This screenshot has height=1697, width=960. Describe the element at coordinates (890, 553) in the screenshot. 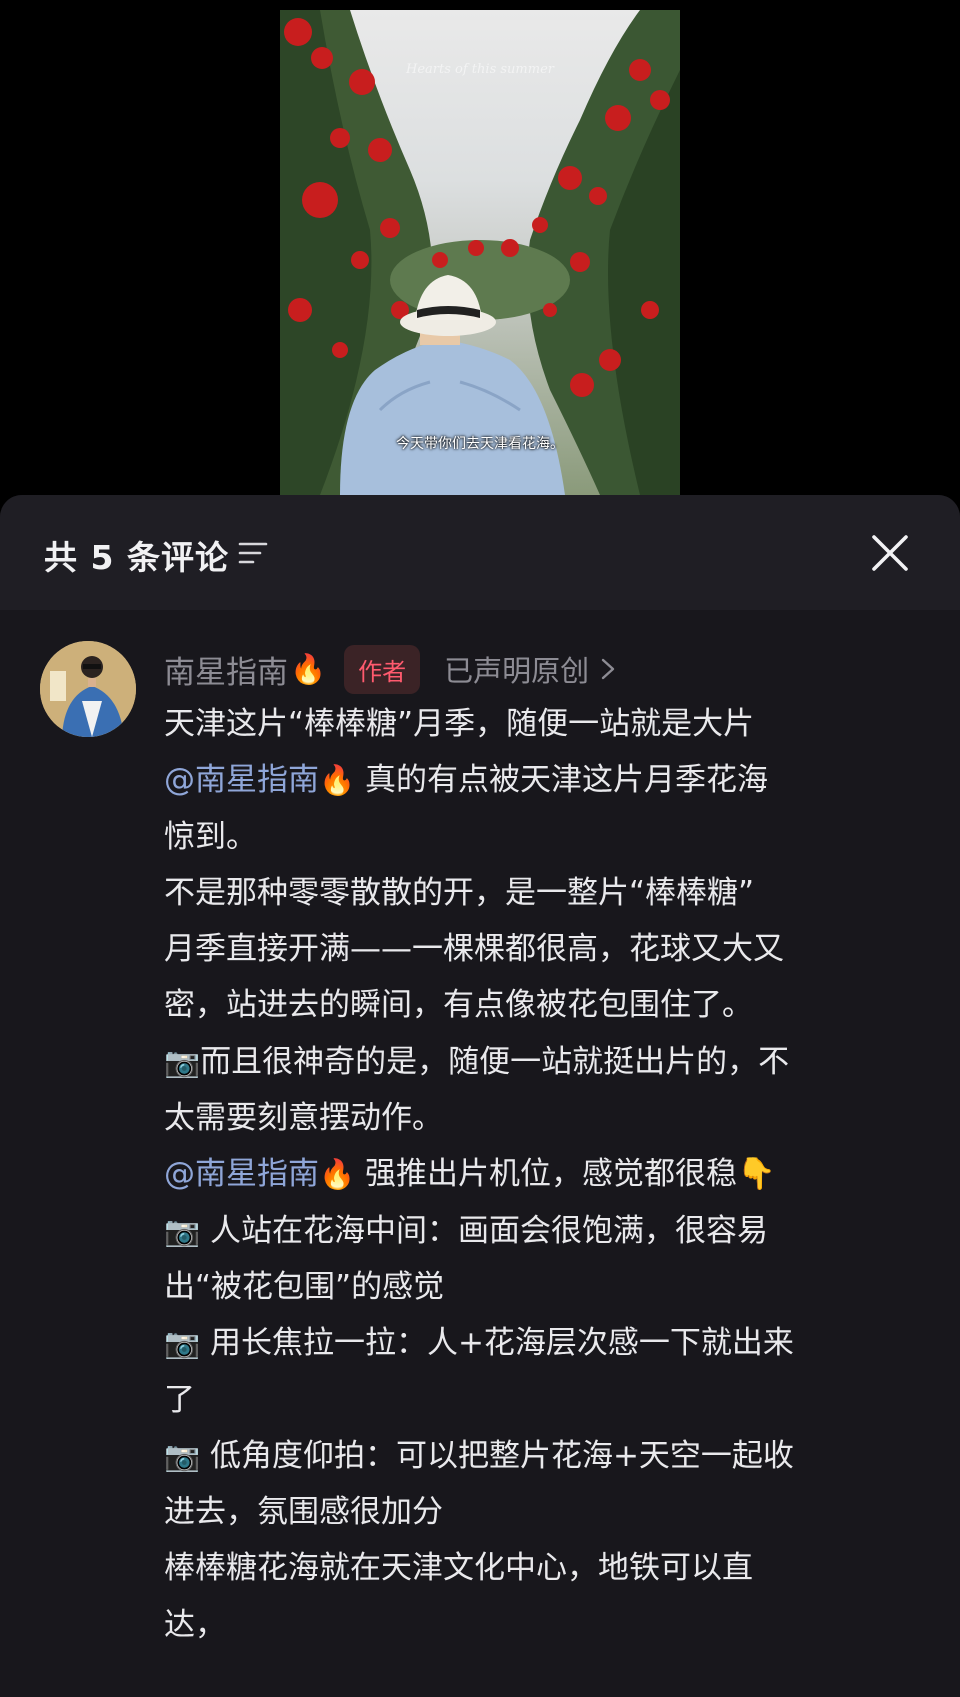

I see `close-x-icon` at that location.